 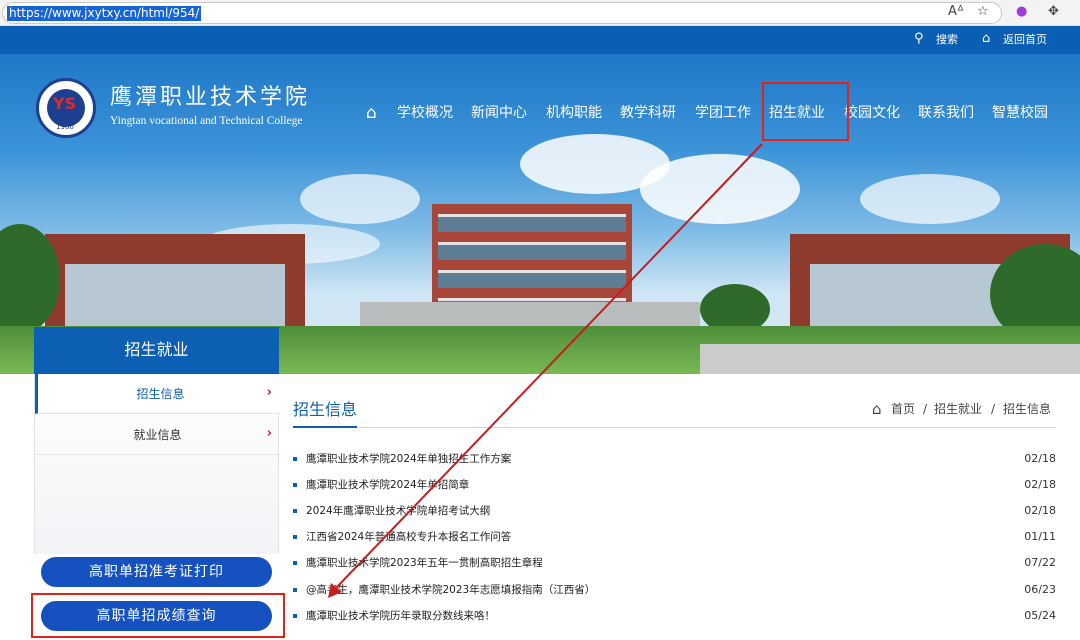 What do you see at coordinates (958, 409) in the screenshot?
I see `breadcrumb-section: 招生就业` at bounding box center [958, 409].